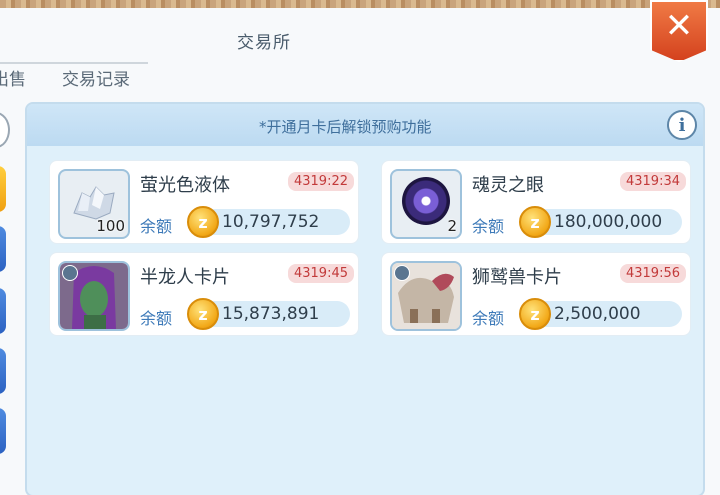 The image size is (720, 495). What do you see at coordinates (536, 294) in the screenshot?
I see `item-card: 狮鹫兽卡片 4319:56 余额 z 2,500,000` at bounding box center [536, 294].